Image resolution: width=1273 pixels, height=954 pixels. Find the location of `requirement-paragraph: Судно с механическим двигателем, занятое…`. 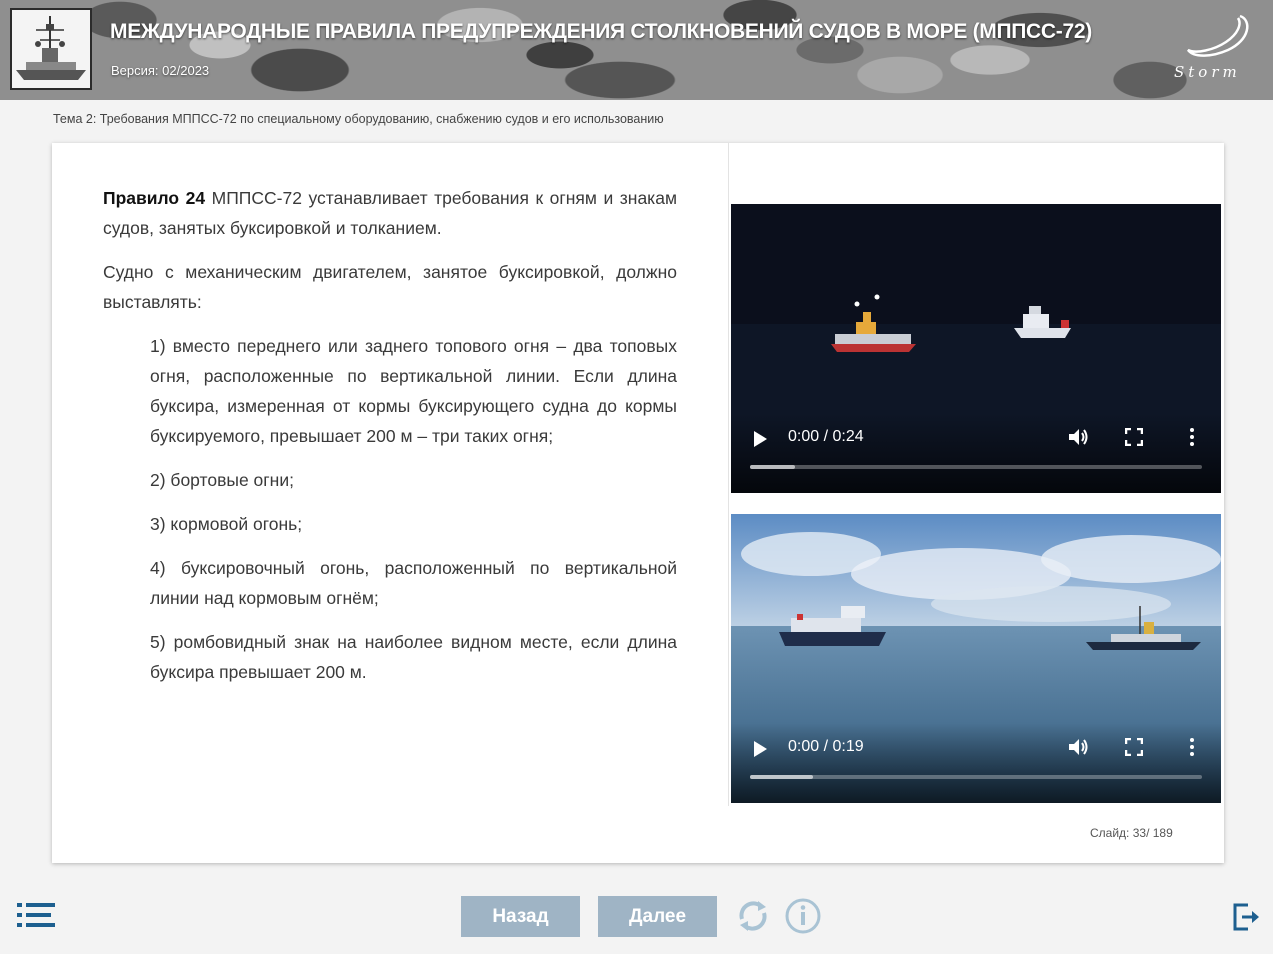

requirement-paragraph: Судно с механическим двигателем, занятое… is located at coordinates (390, 287).